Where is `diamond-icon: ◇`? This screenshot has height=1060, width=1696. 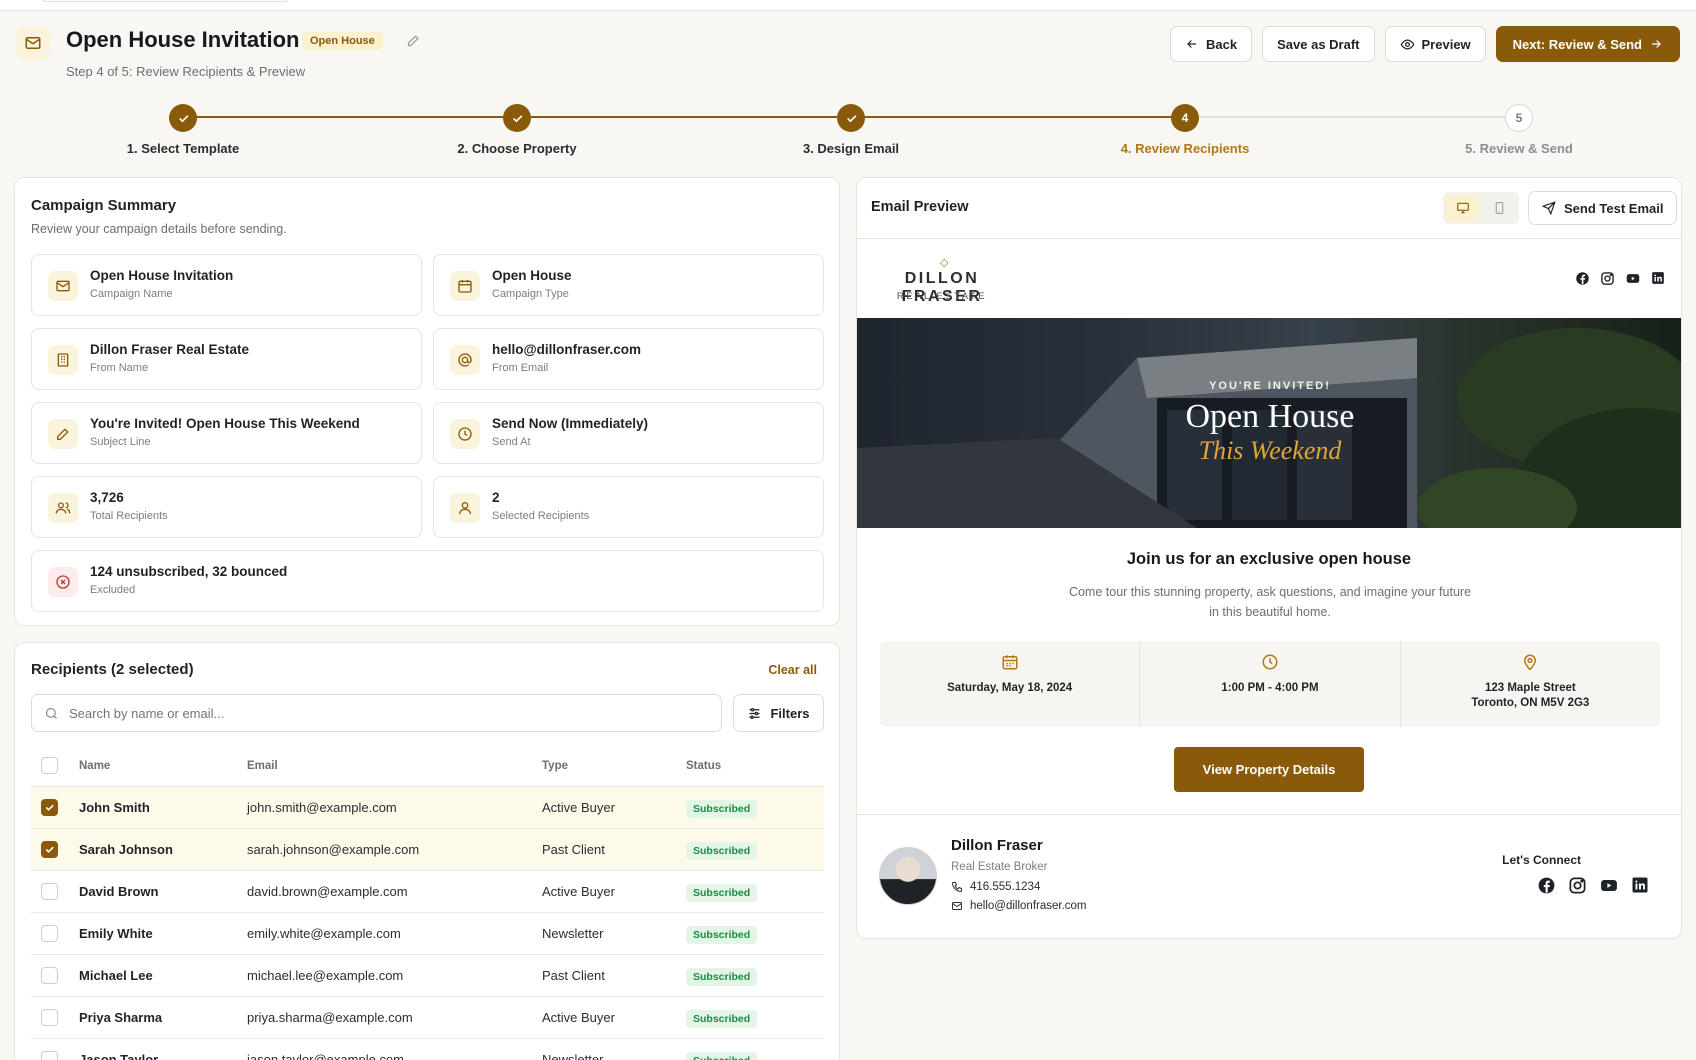 diamond-icon: ◇ is located at coordinates (944, 263).